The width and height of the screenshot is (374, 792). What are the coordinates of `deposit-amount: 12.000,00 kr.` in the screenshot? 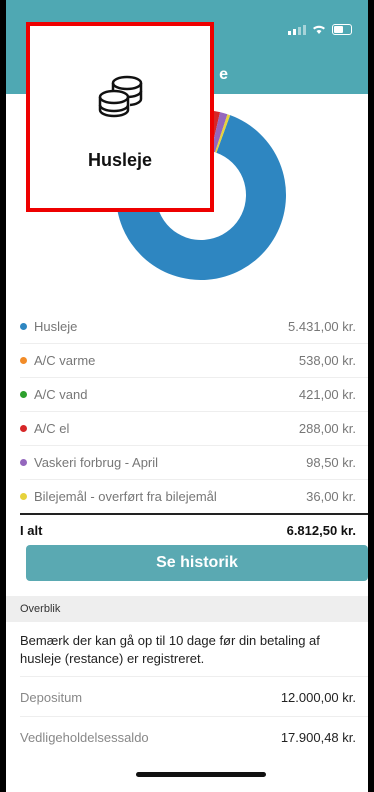 It's located at (318, 697).